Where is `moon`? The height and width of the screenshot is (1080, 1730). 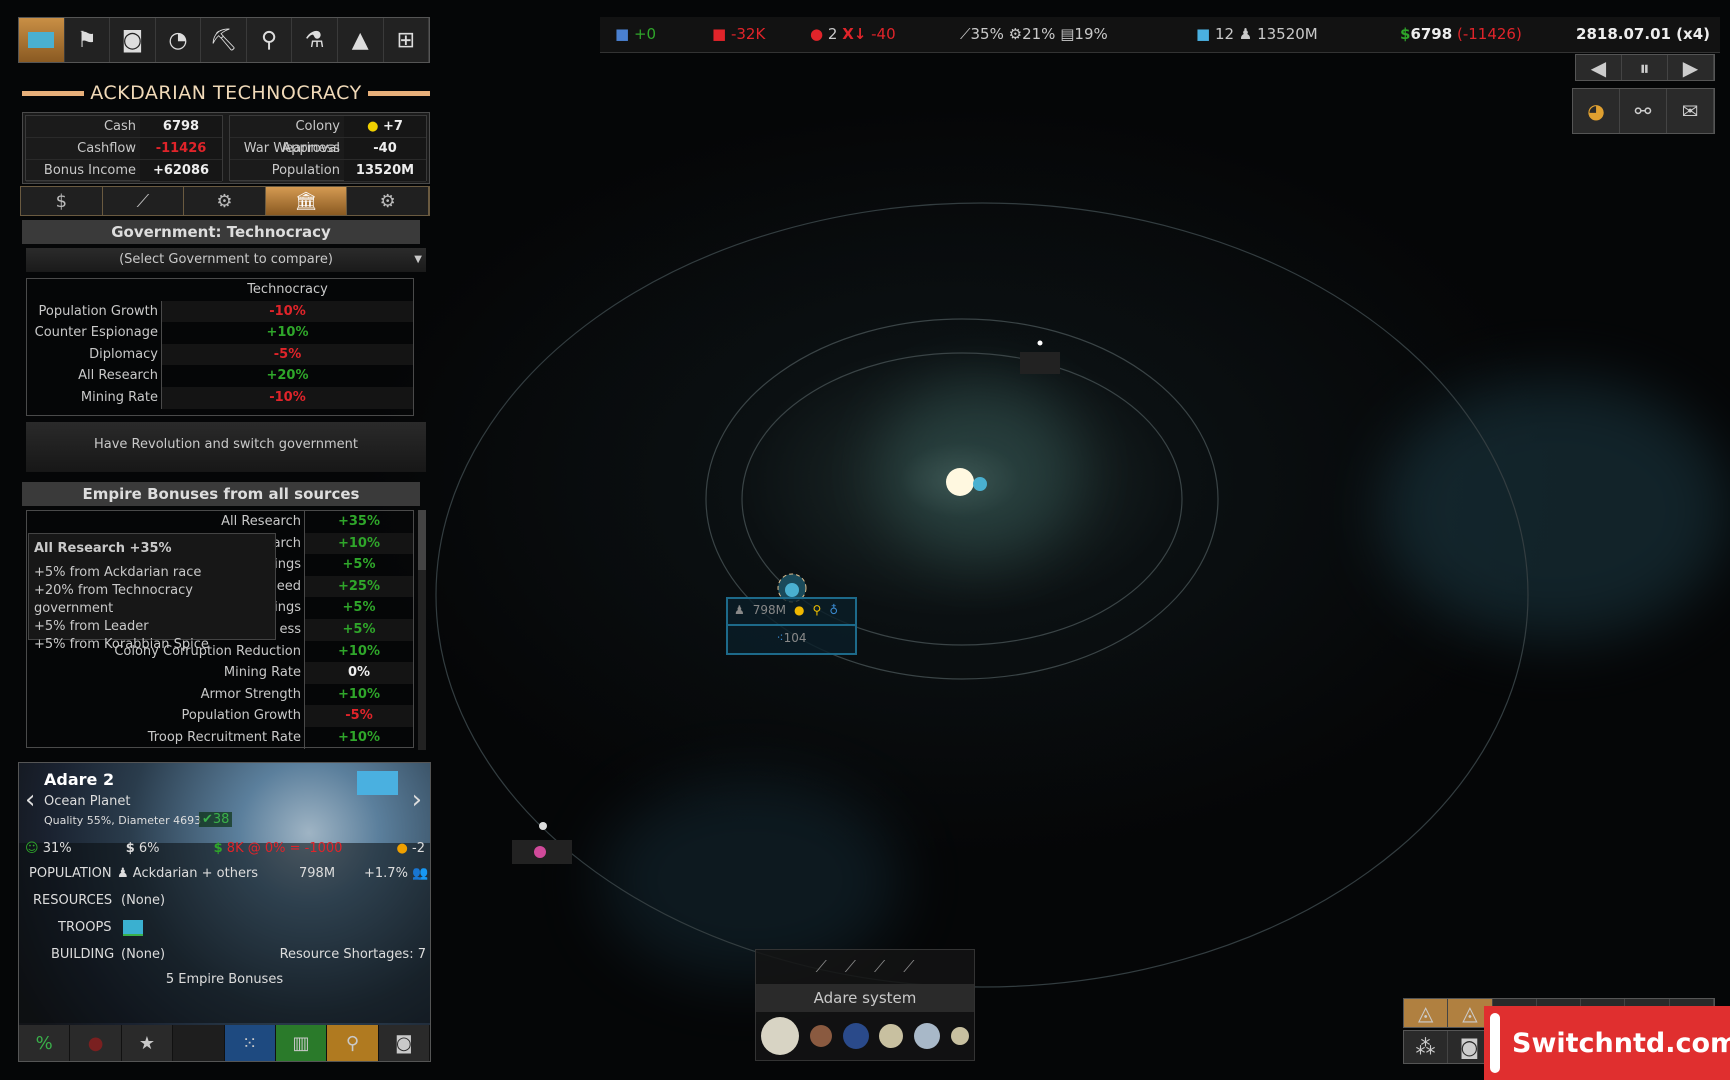 moon is located at coordinates (1040, 343).